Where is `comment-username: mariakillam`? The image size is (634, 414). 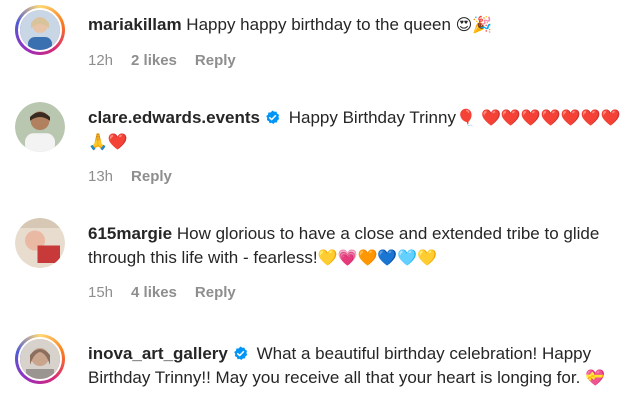 comment-username: mariakillam is located at coordinates (135, 24).